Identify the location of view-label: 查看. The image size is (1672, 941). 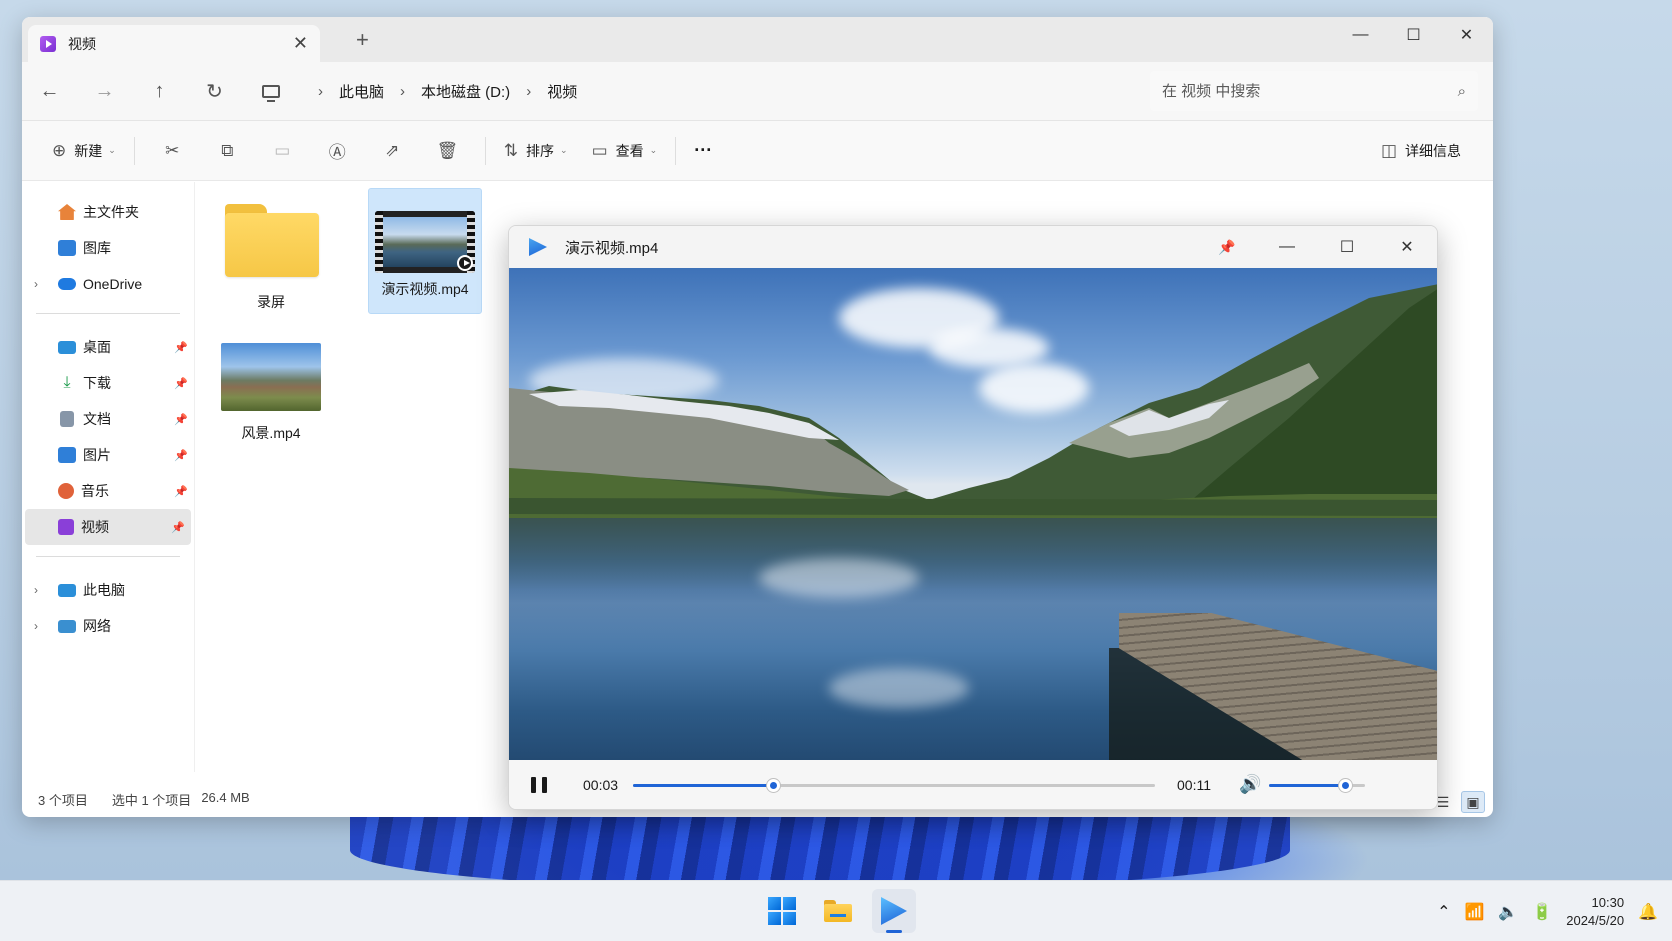
(629, 150).